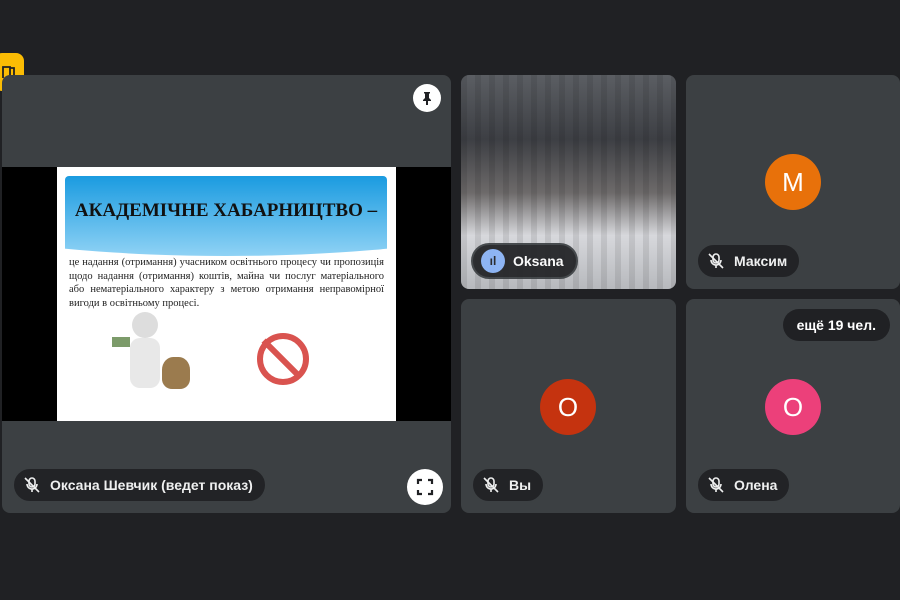  Describe the element at coordinates (836, 325) in the screenshot. I see `more-participants-button: ещё 19 чел.` at that location.